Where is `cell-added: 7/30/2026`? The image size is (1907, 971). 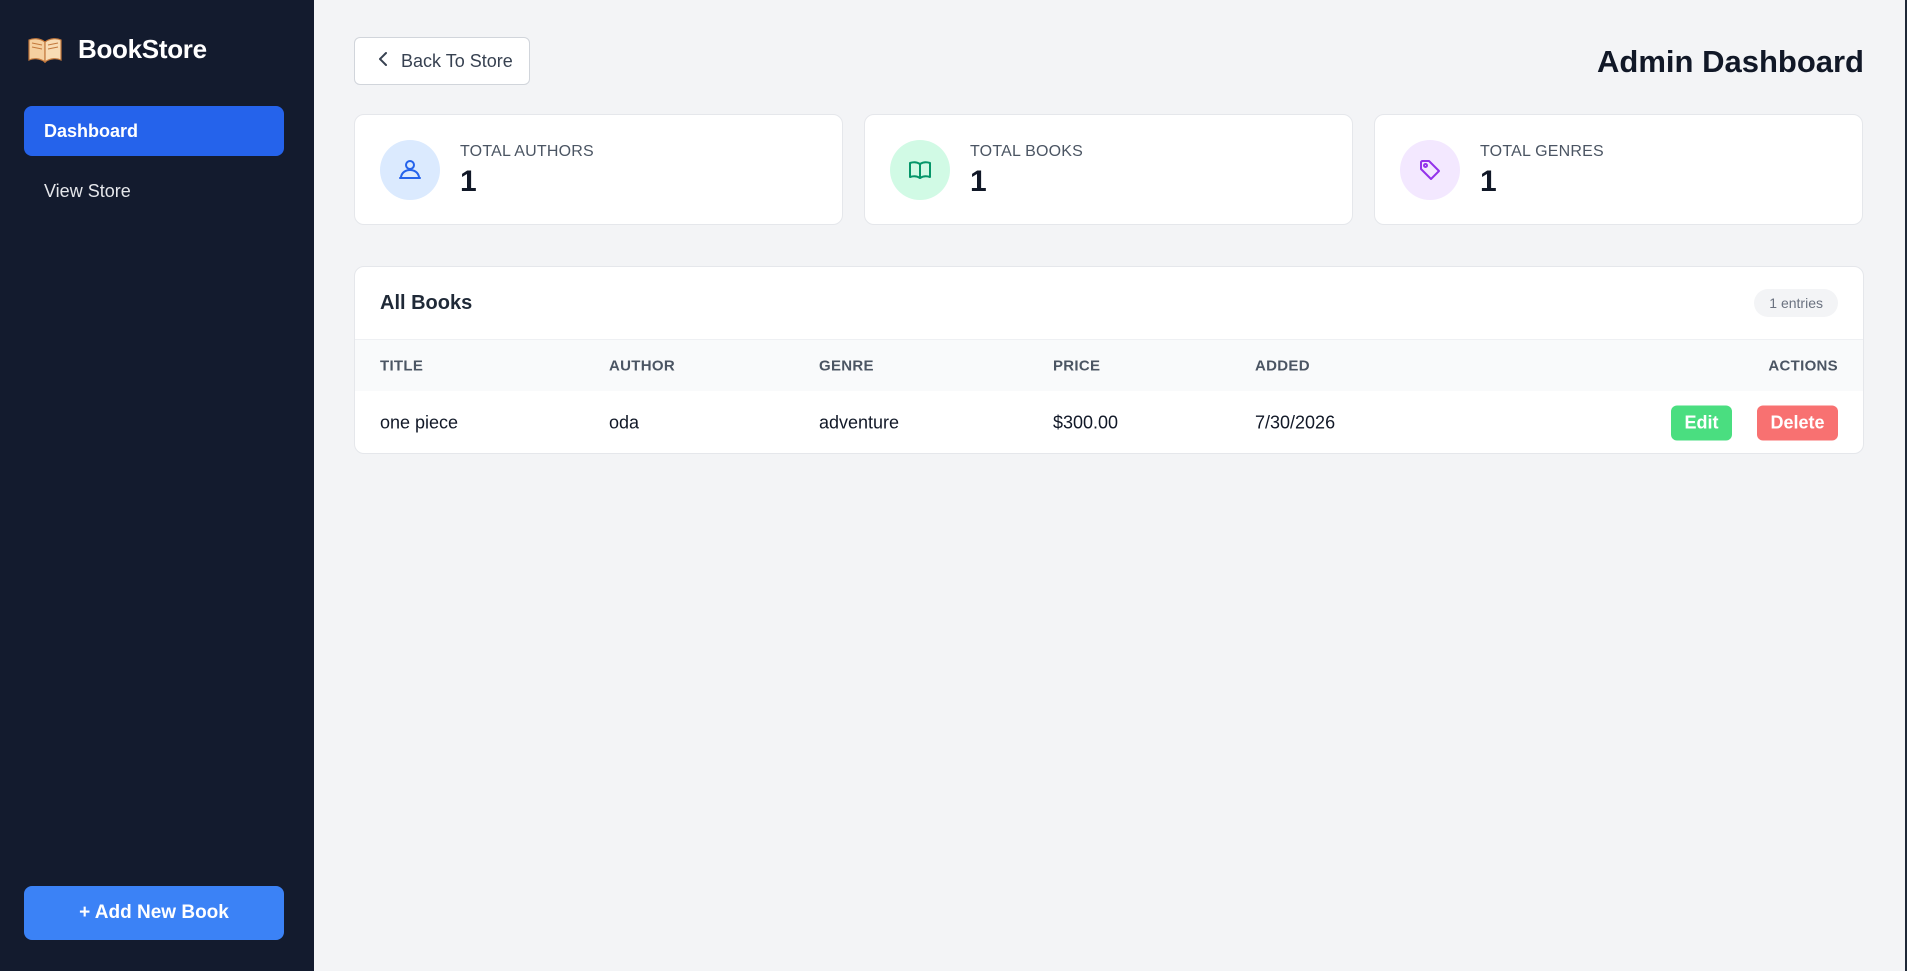 cell-added: 7/30/2026 is located at coordinates (1295, 422).